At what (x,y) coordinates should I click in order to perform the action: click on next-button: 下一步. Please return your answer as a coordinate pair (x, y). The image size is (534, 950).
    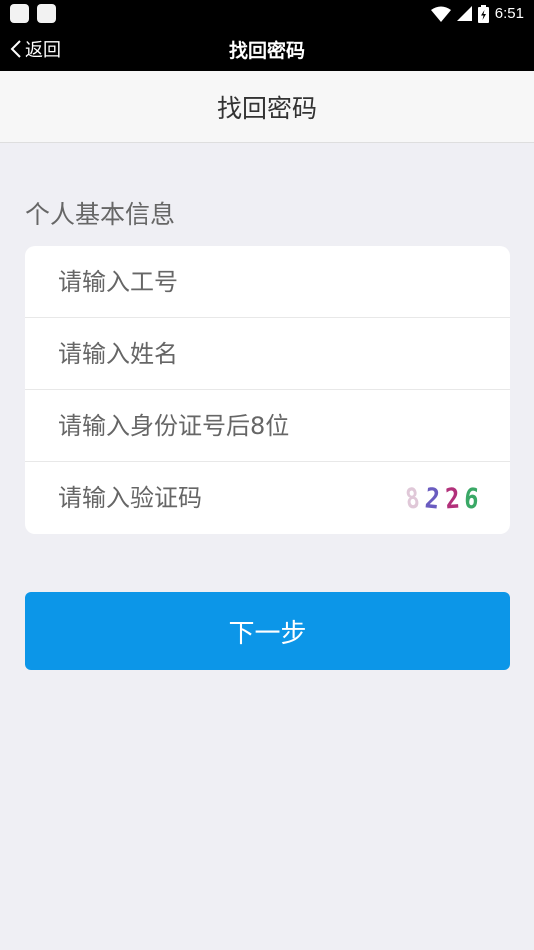
    Looking at the image, I should click on (267, 631).